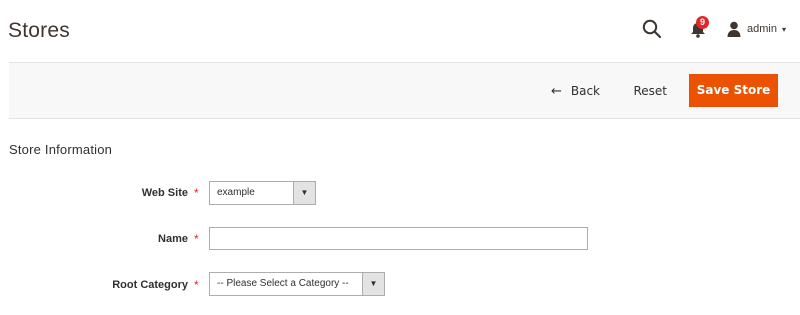 The height and width of the screenshot is (315, 800). What do you see at coordinates (283, 283) in the screenshot?
I see `root-category-select-value: -- Please Select a Category --` at bounding box center [283, 283].